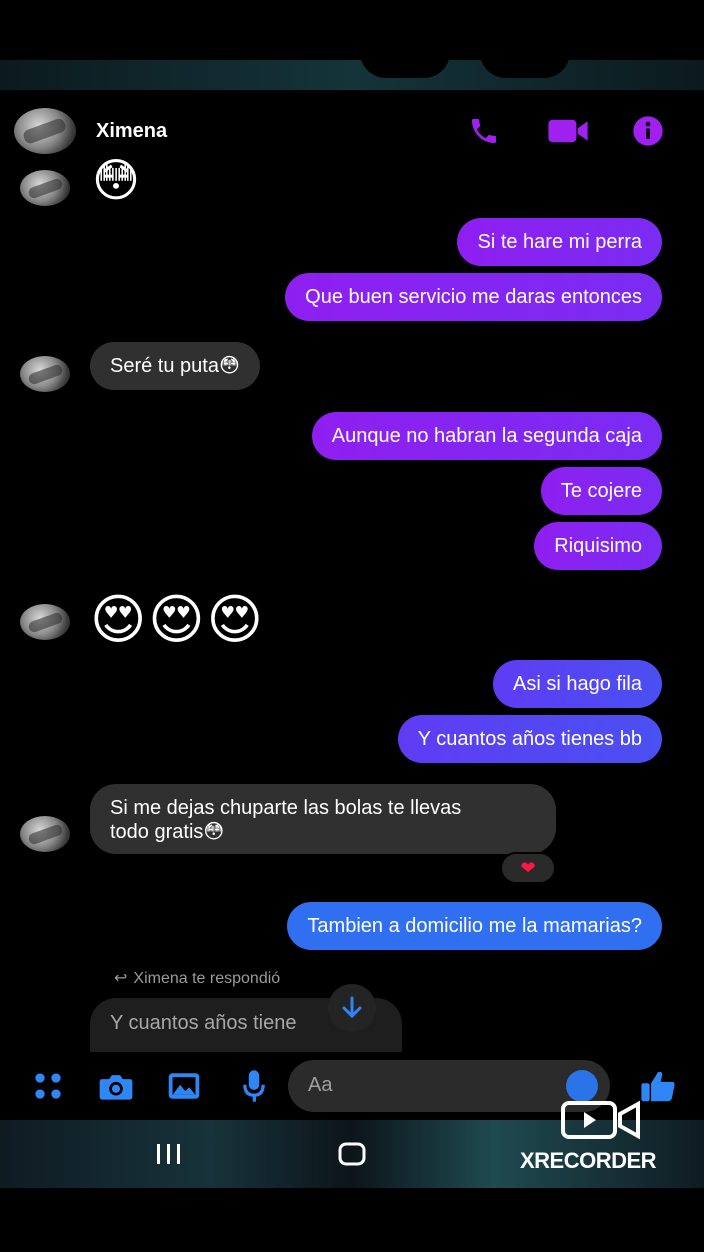 The width and height of the screenshot is (704, 1252). I want to click on message-input-placeholder: Aa, so click(320, 1085).